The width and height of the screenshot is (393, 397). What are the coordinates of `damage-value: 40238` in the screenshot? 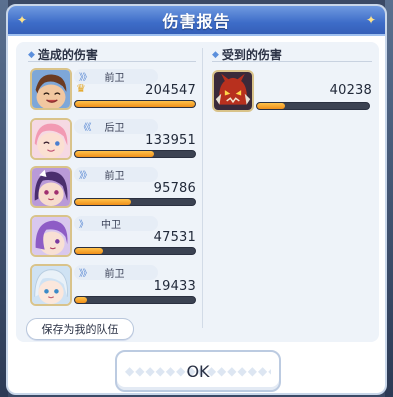 It's located at (350, 90).